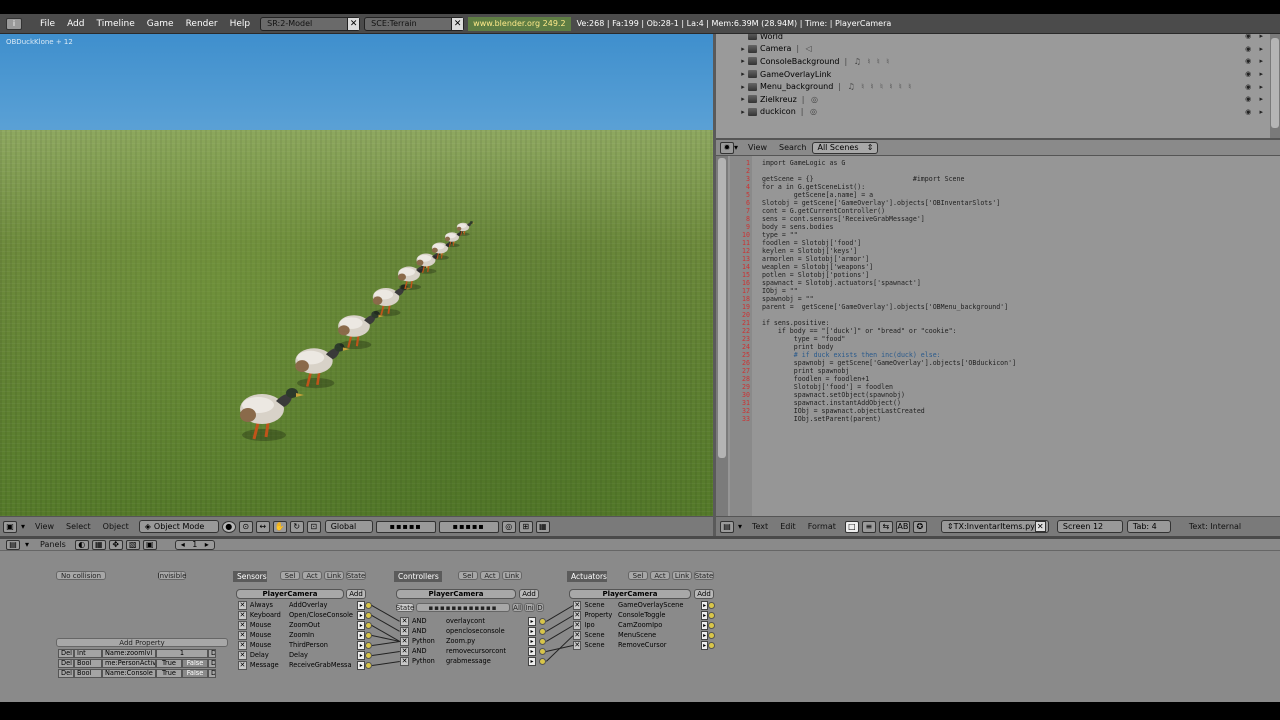 This screenshot has height=720, width=1280. Describe the element at coordinates (116, 24) in the screenshot. I see `menu-timeline: Timeline` at that location.